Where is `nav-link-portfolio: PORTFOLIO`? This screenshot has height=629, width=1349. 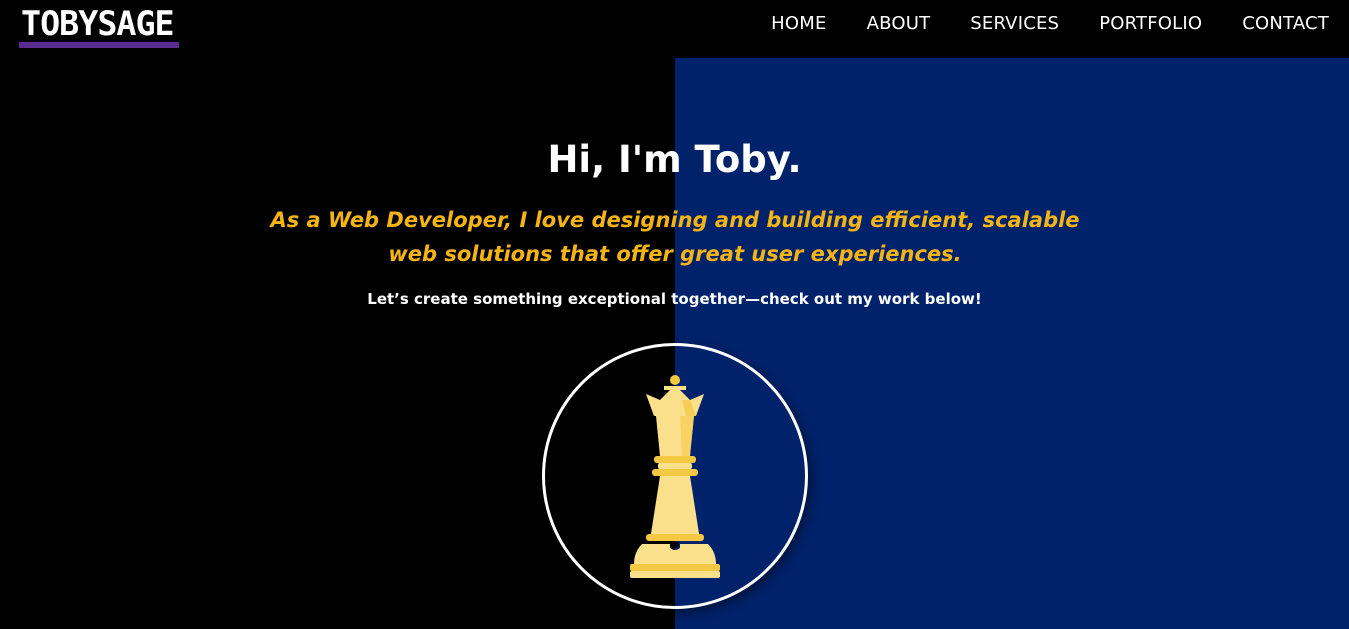 nav-link-portfolio: PORTFOLIO is located at coordinates (1150, 23).